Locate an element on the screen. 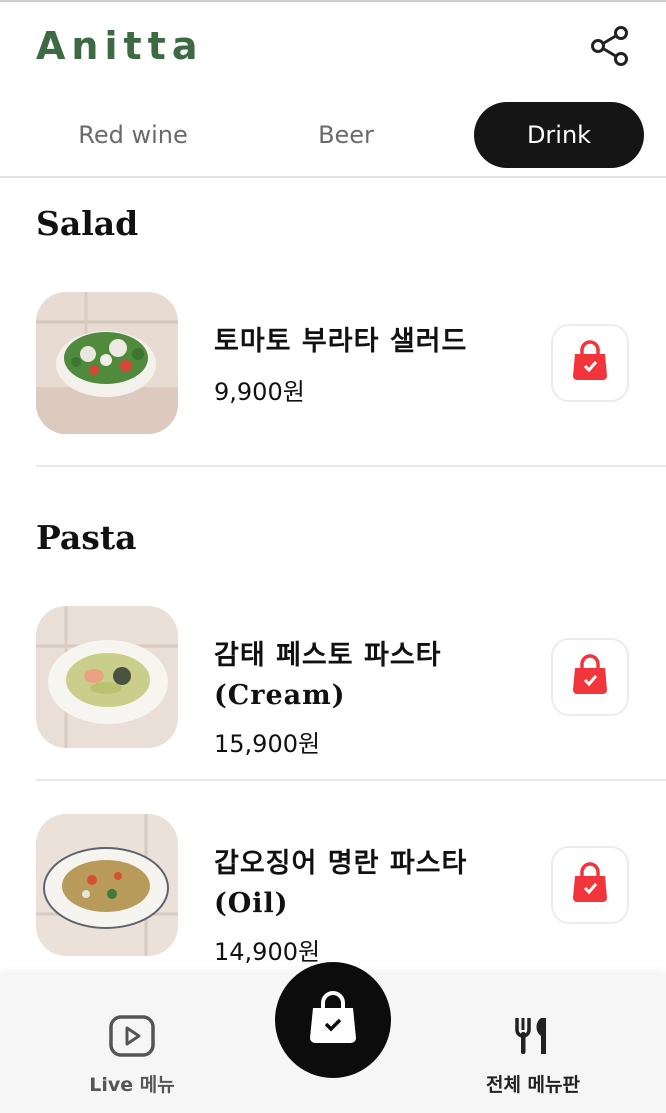 This screenshot has width=666, height=1113. cart-button is located at coordinates (333, 1020).